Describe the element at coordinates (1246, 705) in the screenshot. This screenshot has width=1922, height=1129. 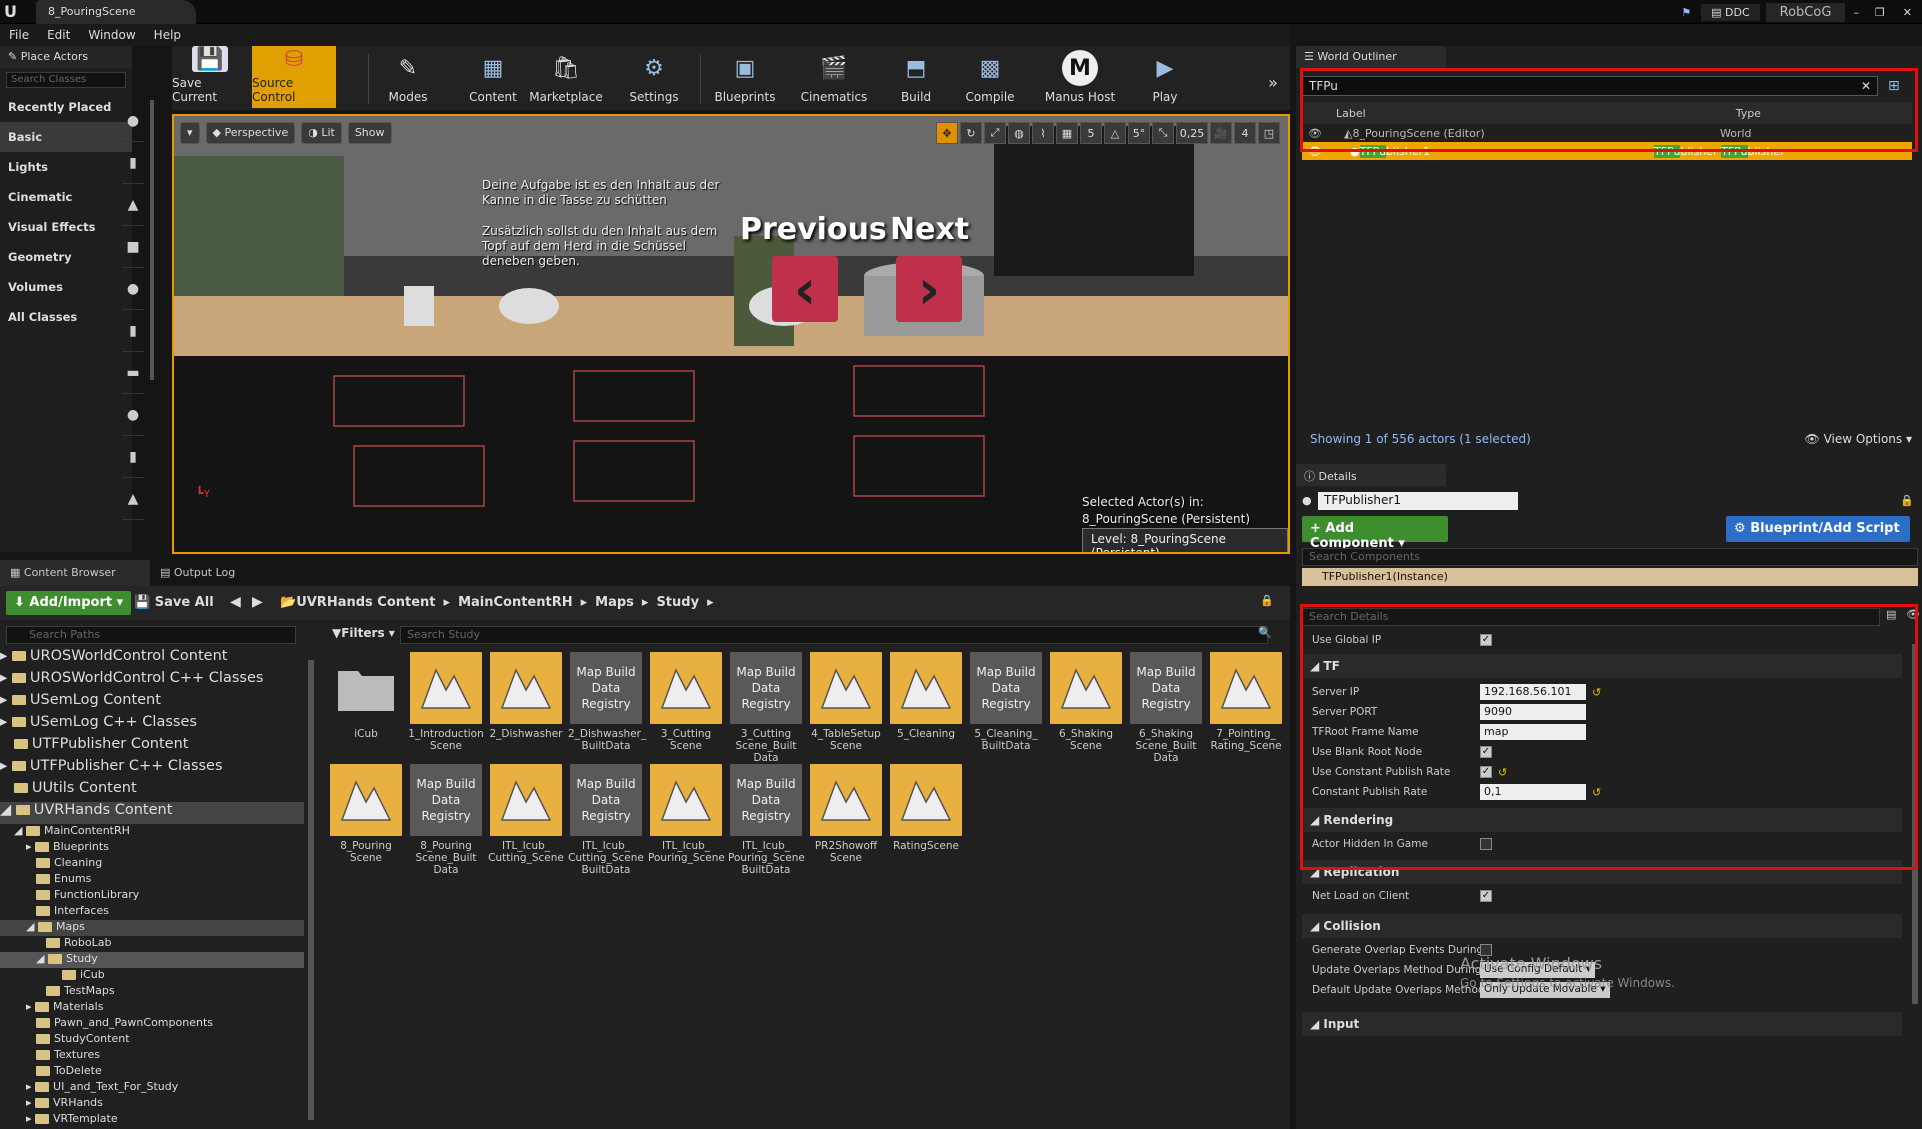
I see `asset-tile: 7_Pointing_ Rating_Scene` at that location.